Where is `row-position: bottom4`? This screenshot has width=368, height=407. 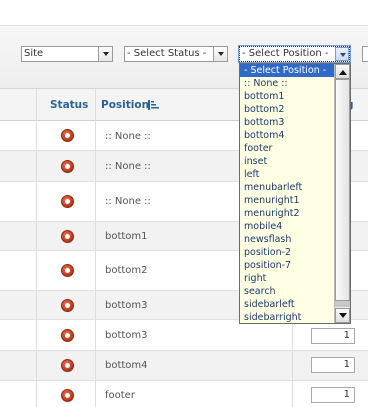
row-position: bottom4 is located at coordinates (126, 365).